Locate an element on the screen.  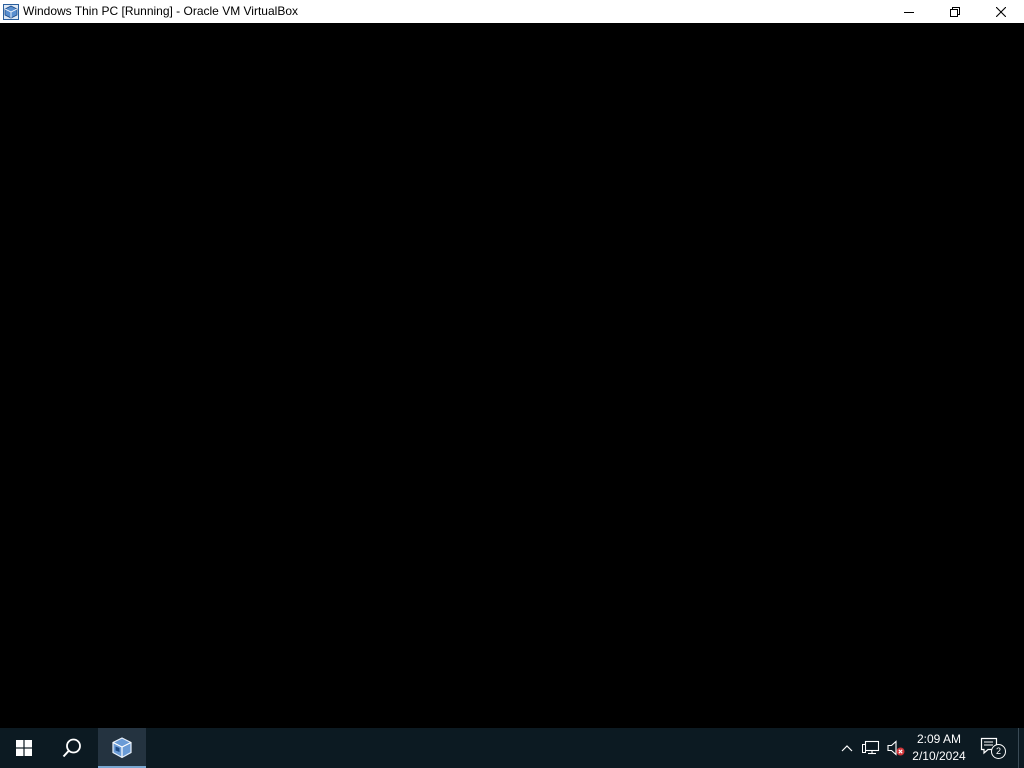
minimize-icon is located at coordinates (909, 12).